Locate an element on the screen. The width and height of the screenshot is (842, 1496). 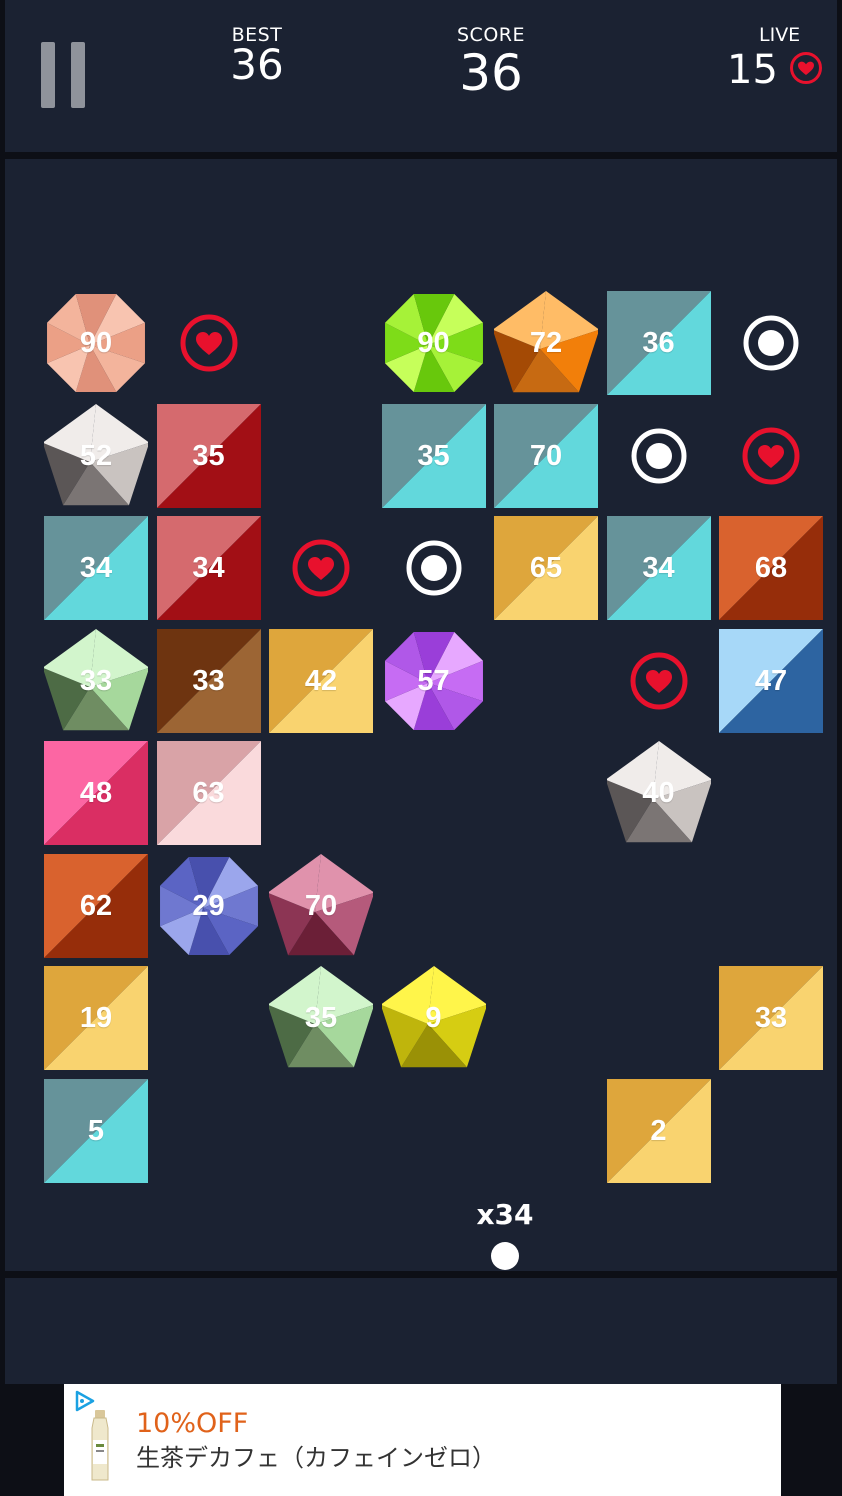
brick-hit-count: 2 is located at coordinates (658, 1130).